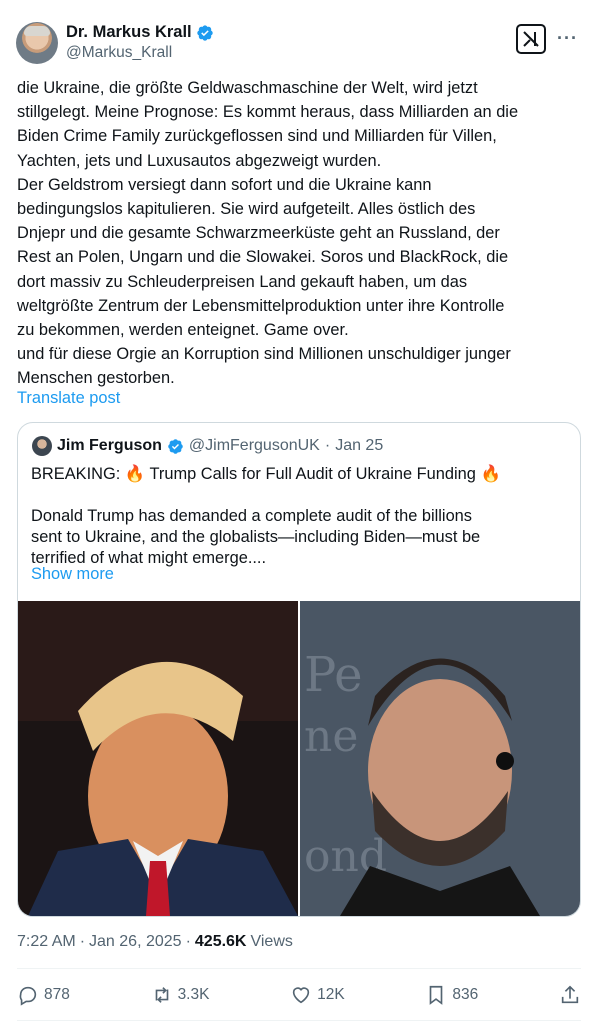 Image resolution: width=598 pixels, height=1032 pixels. What do you see at coordinates (299, 42) in the screenshot?
I see `post-header: Dr. Markus Krall @Markus_Krall ···` at bounding box center [299, 42].